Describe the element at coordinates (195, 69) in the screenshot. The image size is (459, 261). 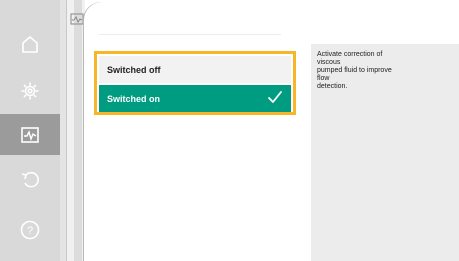
I see `option-switched-off: Switched off` at that location.